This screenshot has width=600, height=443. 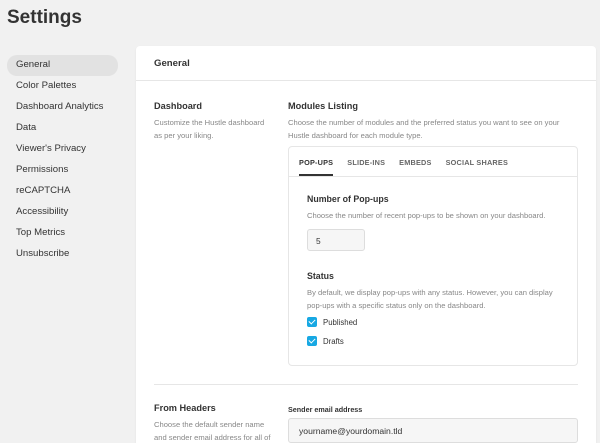 What do you see at coordinates (477, 161) in the screenshot?
I see `tab-social-shares: SOCIAL SHARES` at bounding box center [477, 161].